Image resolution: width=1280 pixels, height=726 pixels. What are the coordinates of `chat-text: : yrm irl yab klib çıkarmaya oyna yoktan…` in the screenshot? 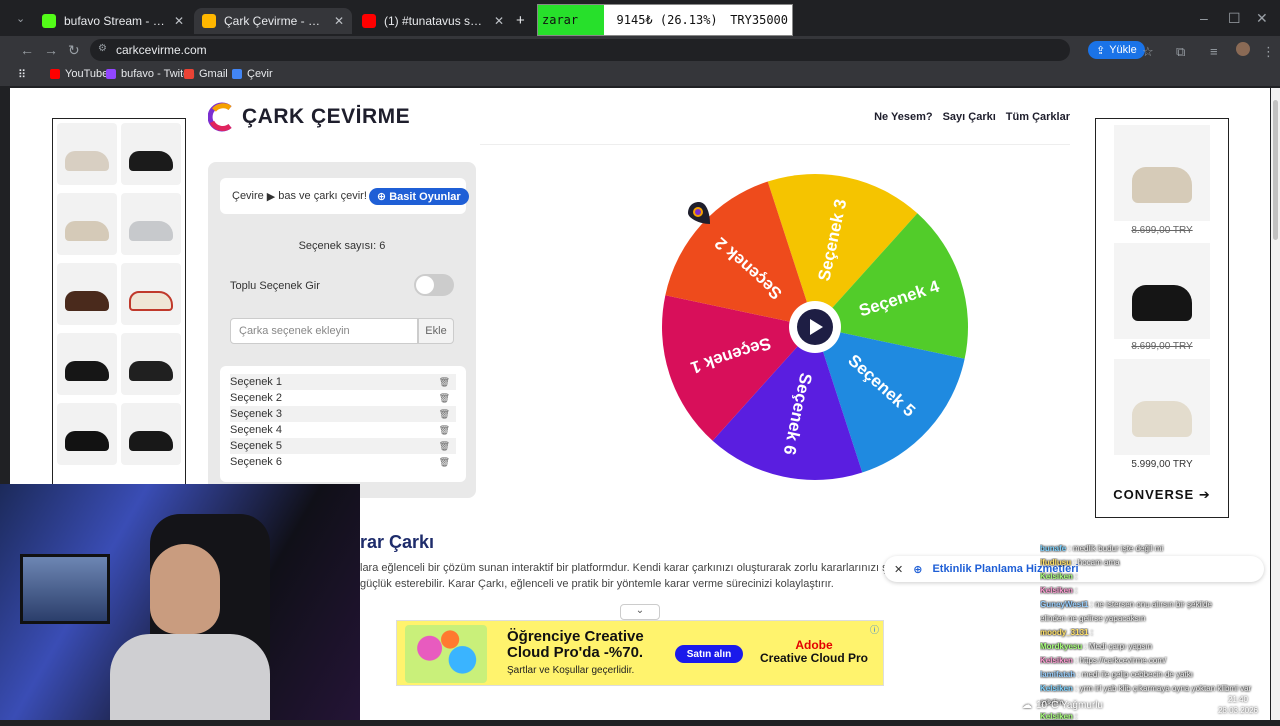 It's located at (1162, 688).